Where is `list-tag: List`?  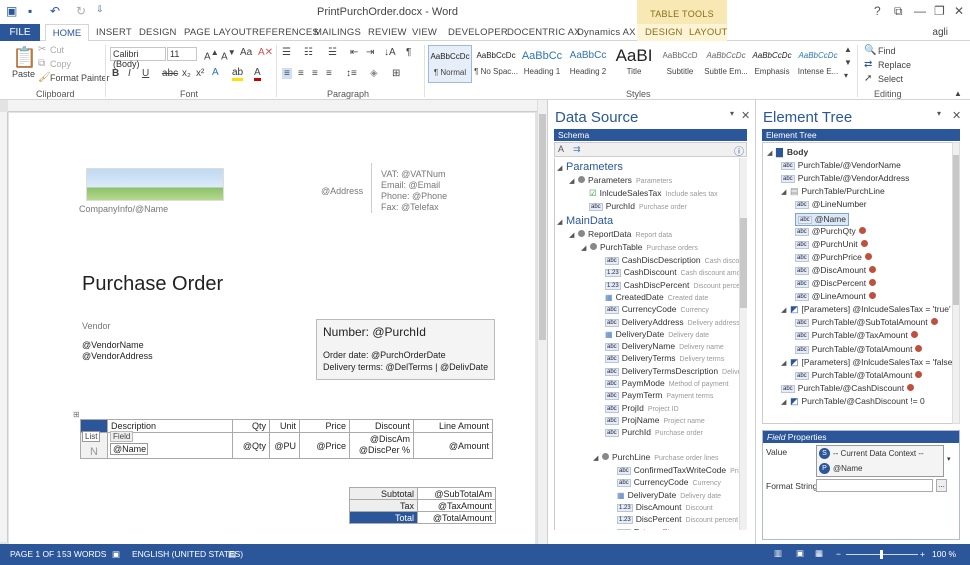 list-tag: List is located at coordinates (91, 436).